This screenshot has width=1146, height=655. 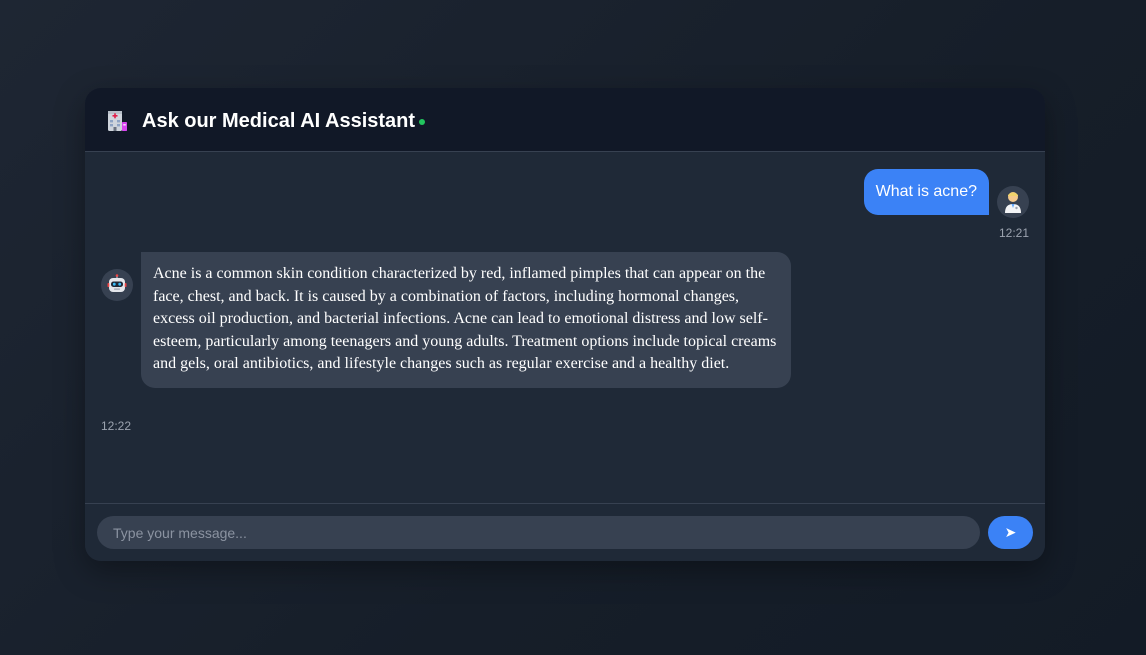 I want to click on page-title: Ask our Medical AI Assistant, so click(x=279, y=121).